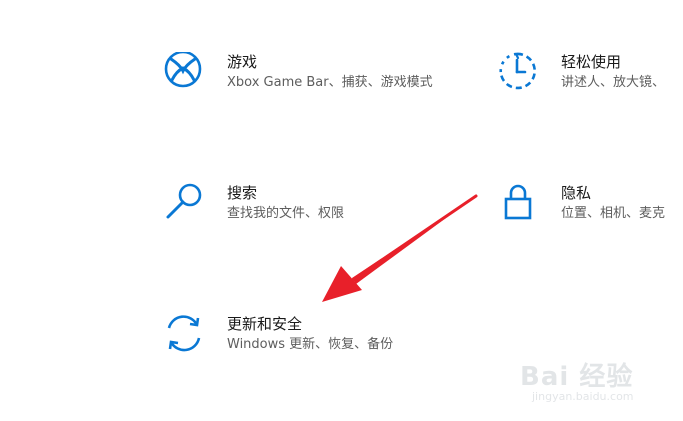 Image resolution: width=683 pixels, height=421 pixels. I want to click on settings-tile-update-security: 更新和安全 Windows 更新、恢复、备份, so click(313, 339).